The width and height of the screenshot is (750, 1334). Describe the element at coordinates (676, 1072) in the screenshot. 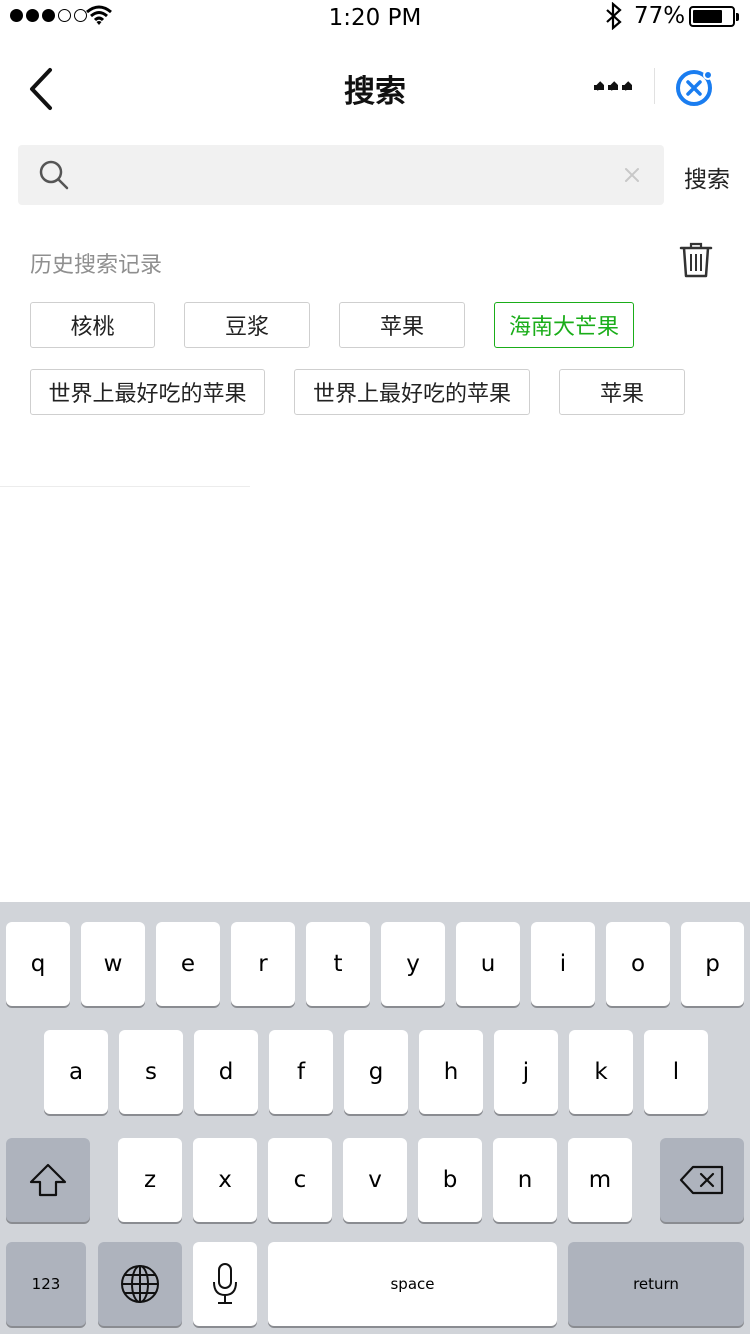

I see `key-l: l` at that location.